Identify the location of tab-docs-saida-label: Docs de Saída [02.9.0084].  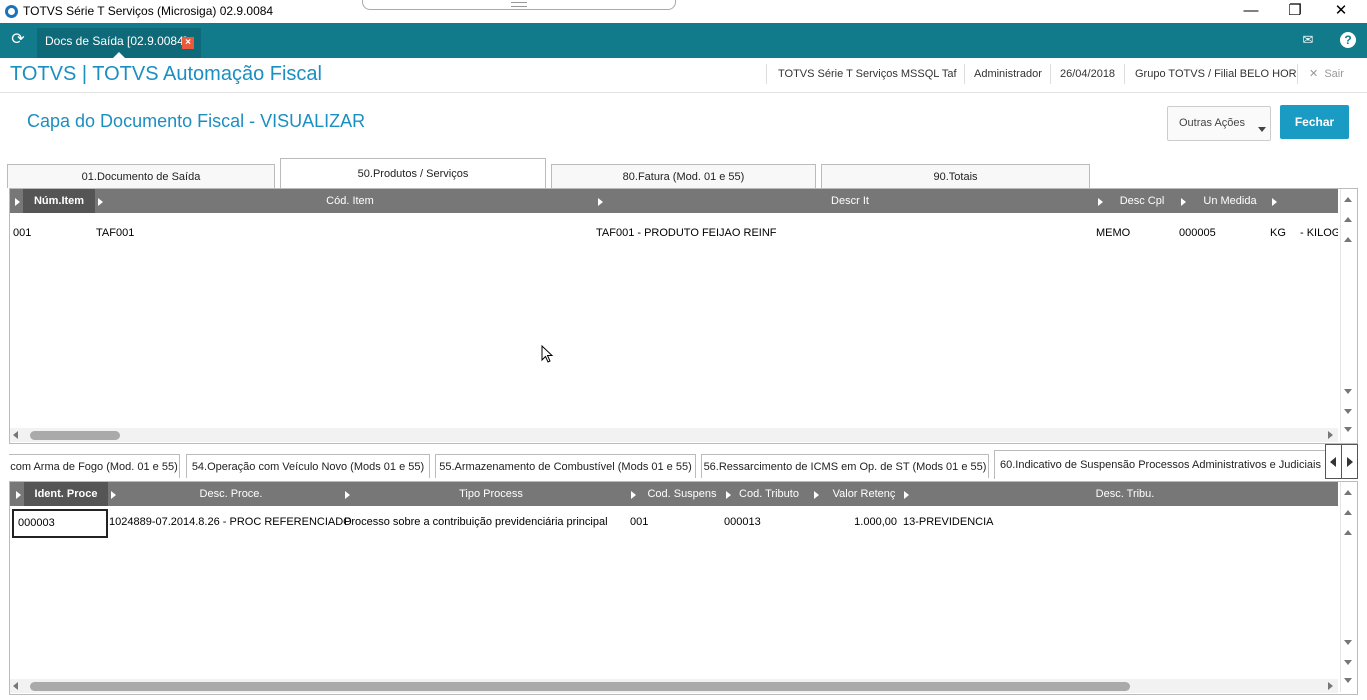
(116, 41).